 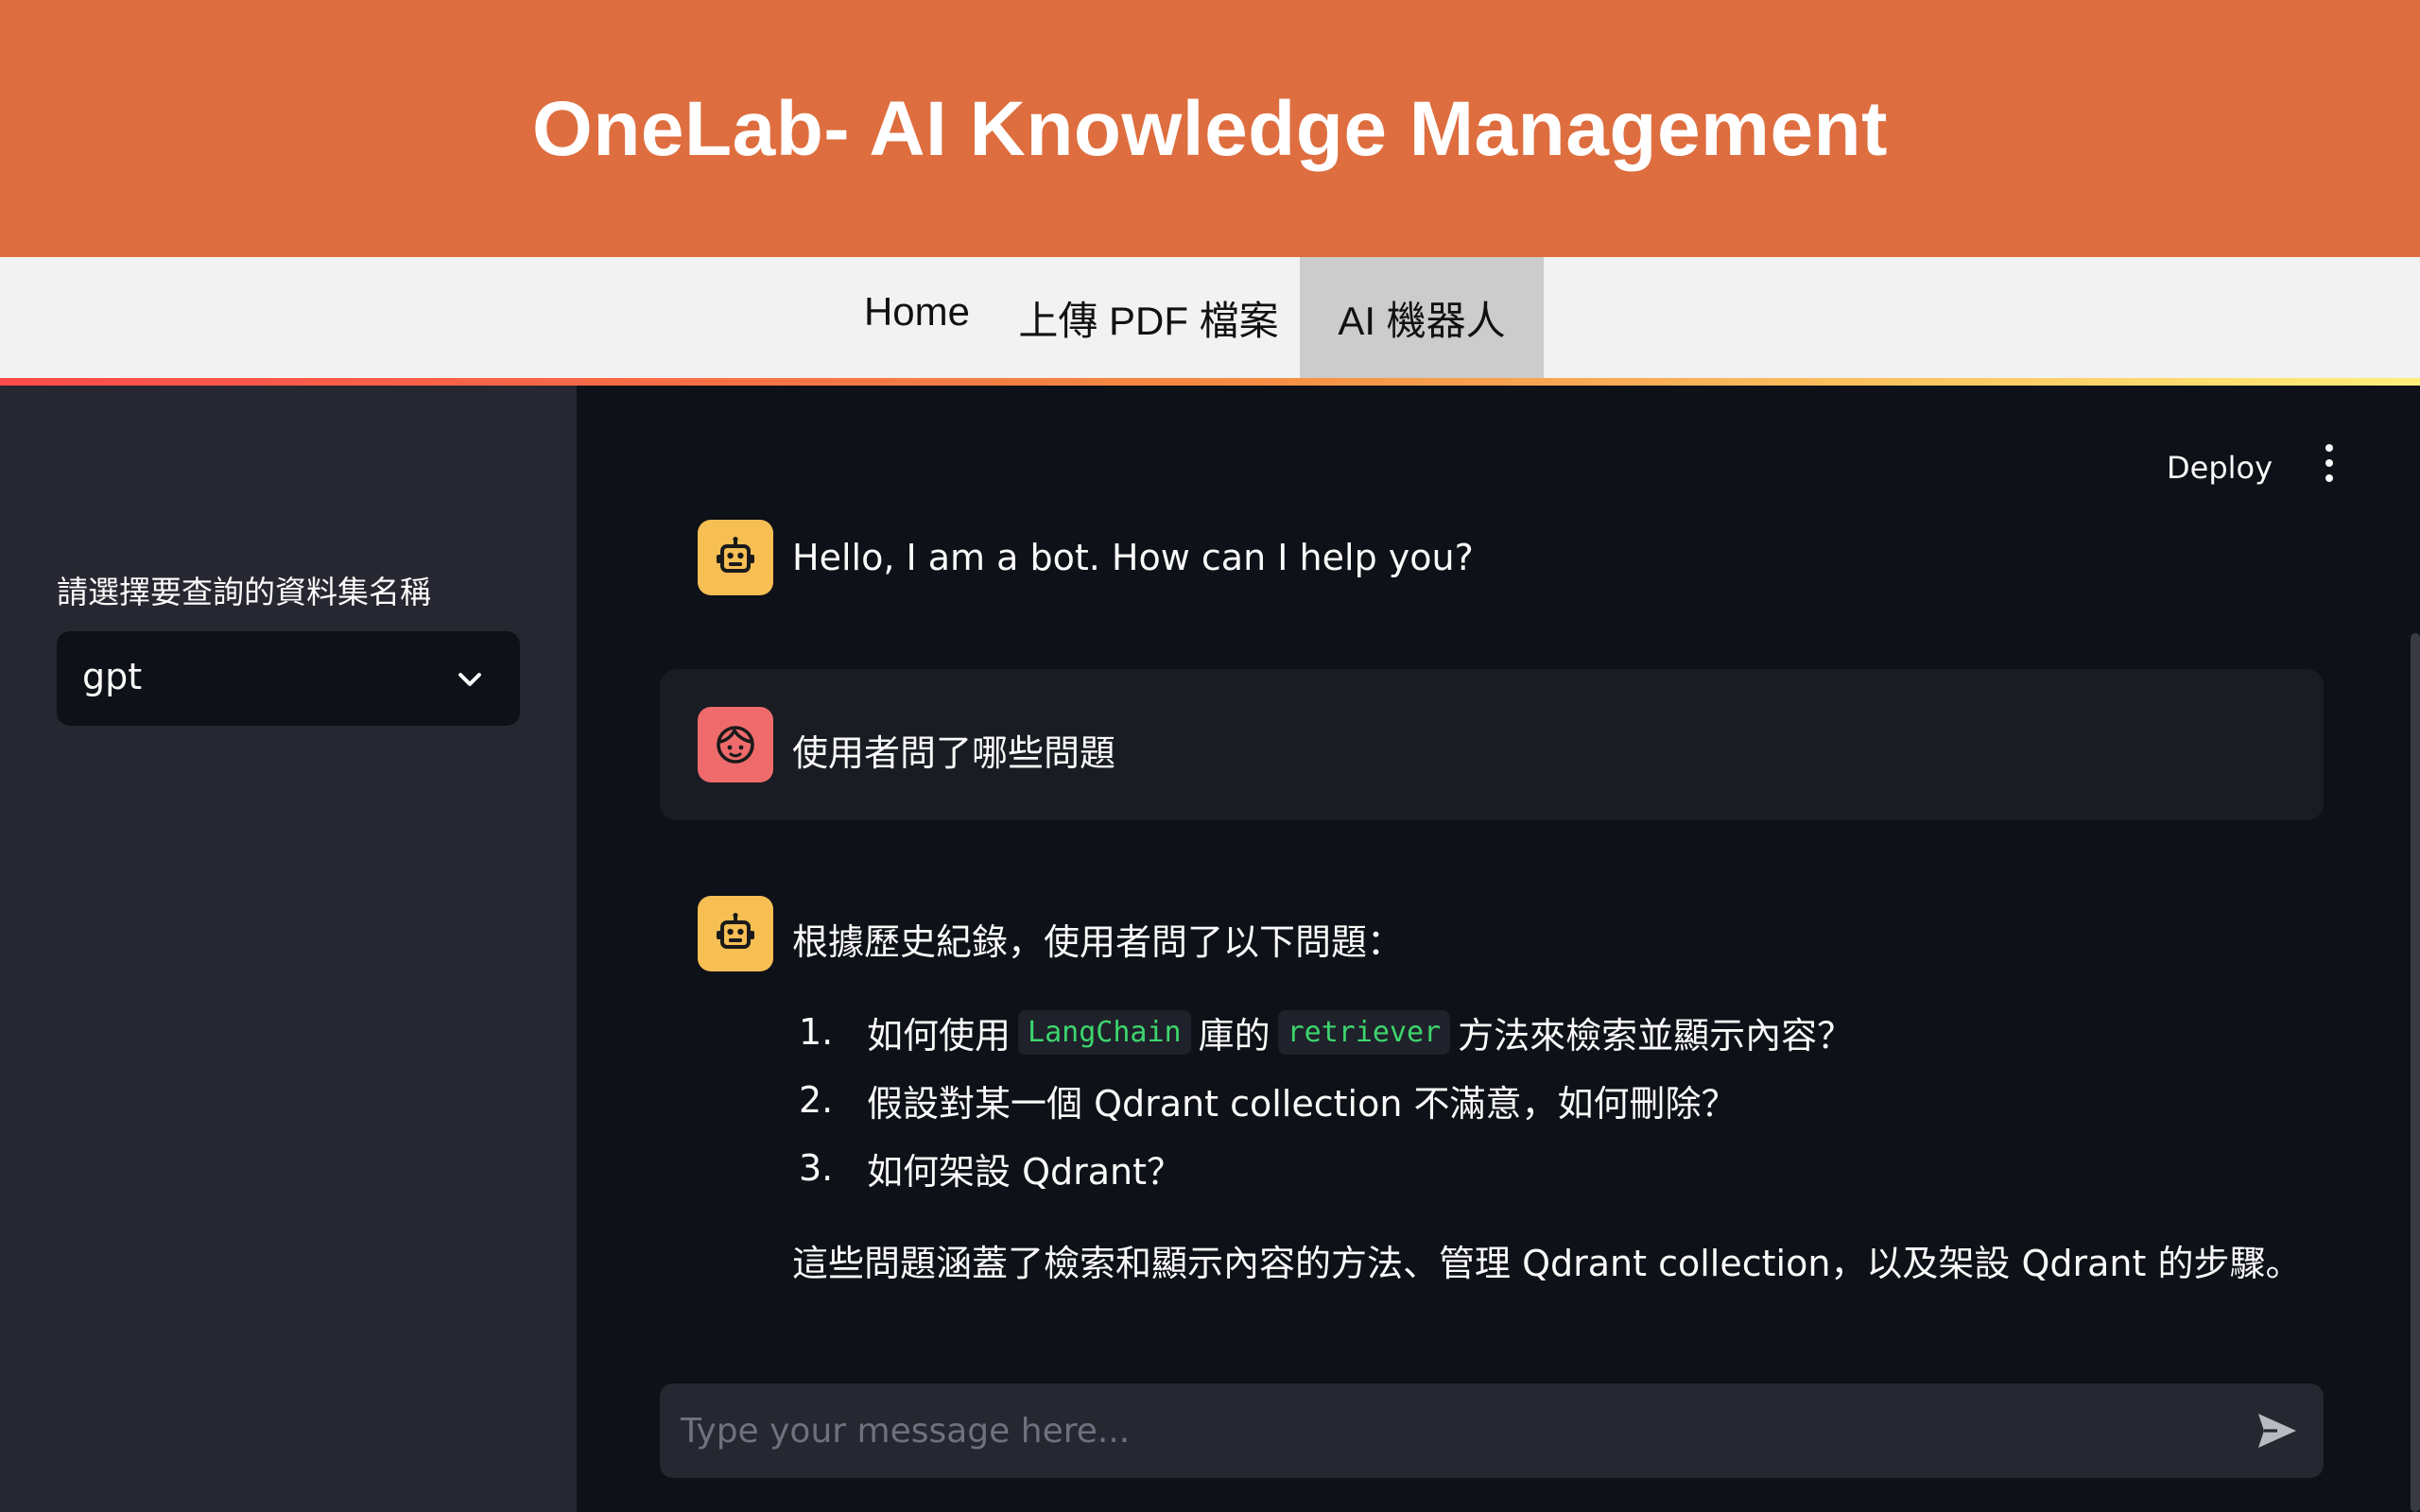 I want to click on face-icon, so click(x=735, y=745).